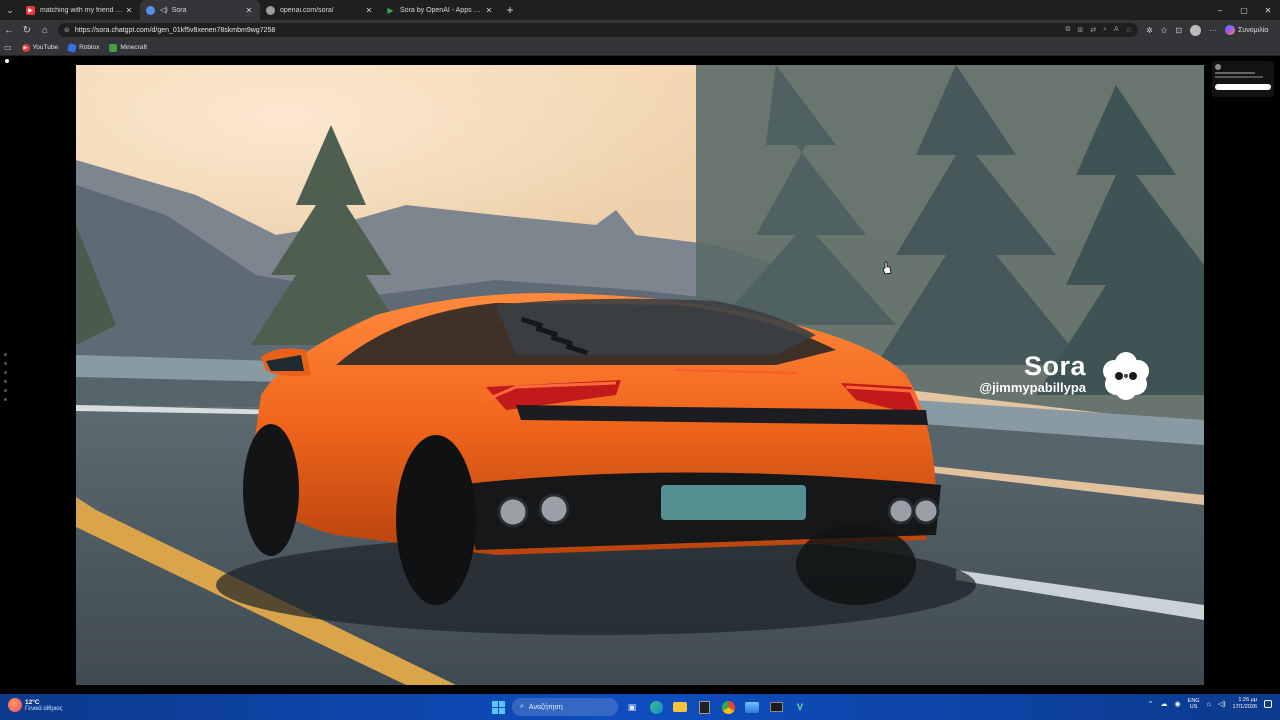 This screenshot has width=1280, height=720. Describe the element at coordinates (134, 47) in the screenshot. I see `bookmark-label: Minecraft` at that location.